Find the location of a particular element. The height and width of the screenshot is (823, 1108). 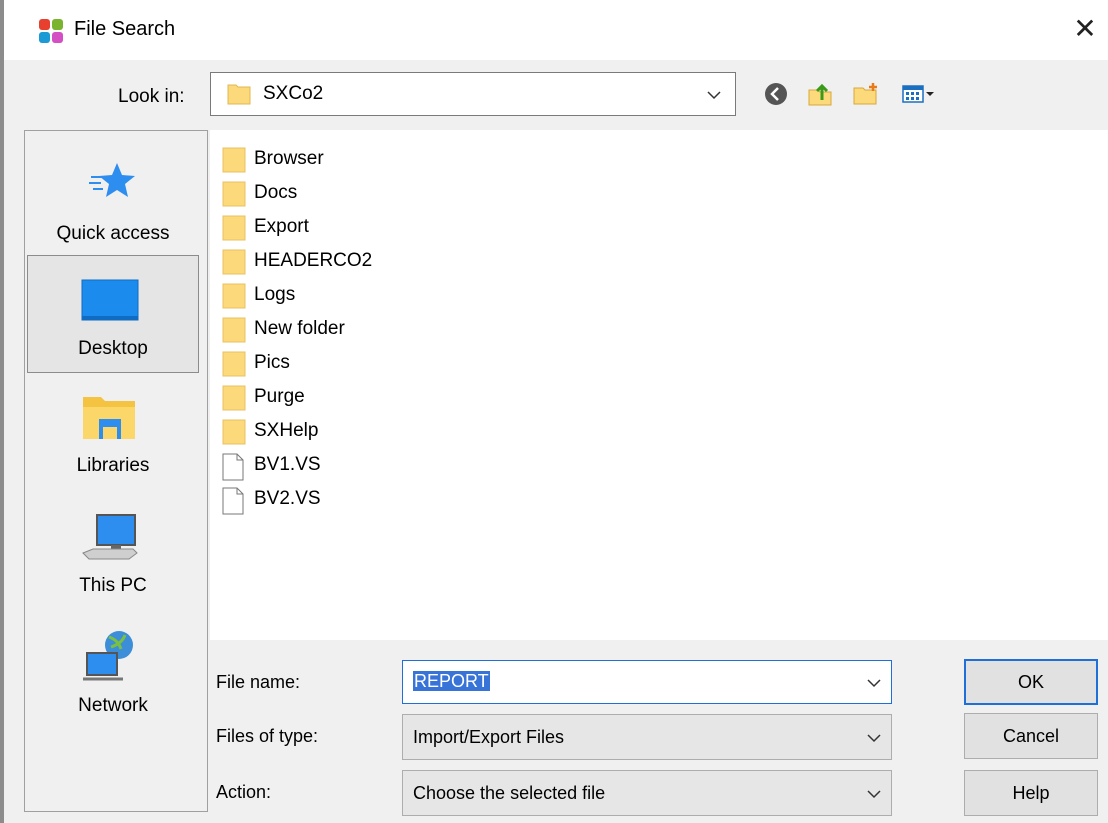

file-name: New folder is located at coordinates (299, 328).